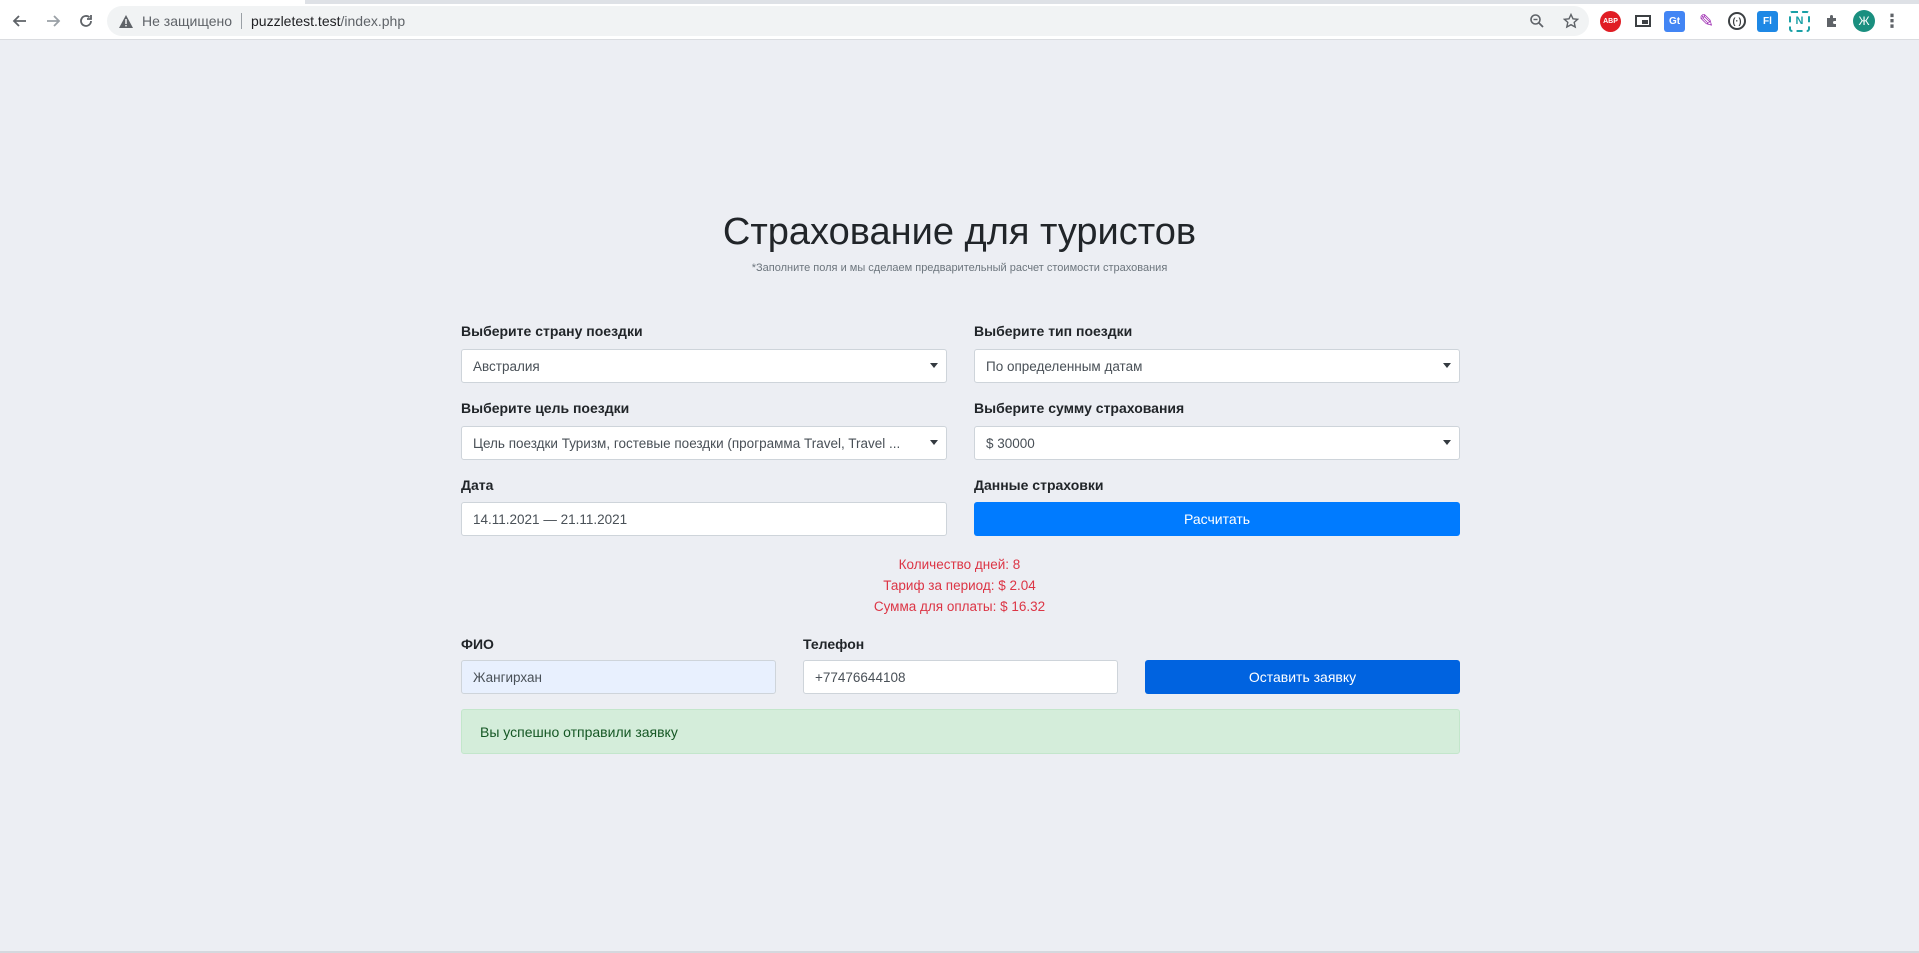  What do you see at coordinates (959, 606) in the screenshot?
I see `result-total: Сумма для оплаты: $ 16.32` at bounding box center [959, 606].